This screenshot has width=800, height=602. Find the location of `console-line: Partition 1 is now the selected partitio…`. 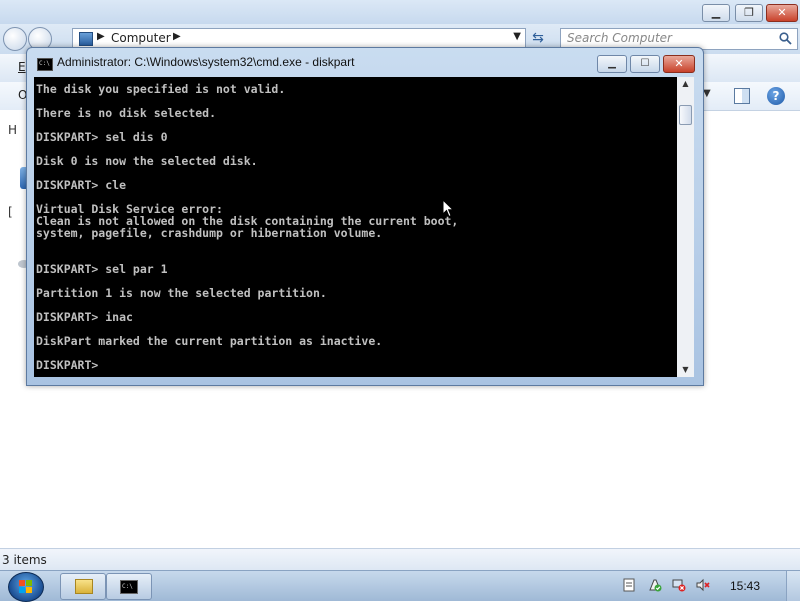

console-line: Partition 1 is now the selected partitio… is located at coordinates (181, 293).